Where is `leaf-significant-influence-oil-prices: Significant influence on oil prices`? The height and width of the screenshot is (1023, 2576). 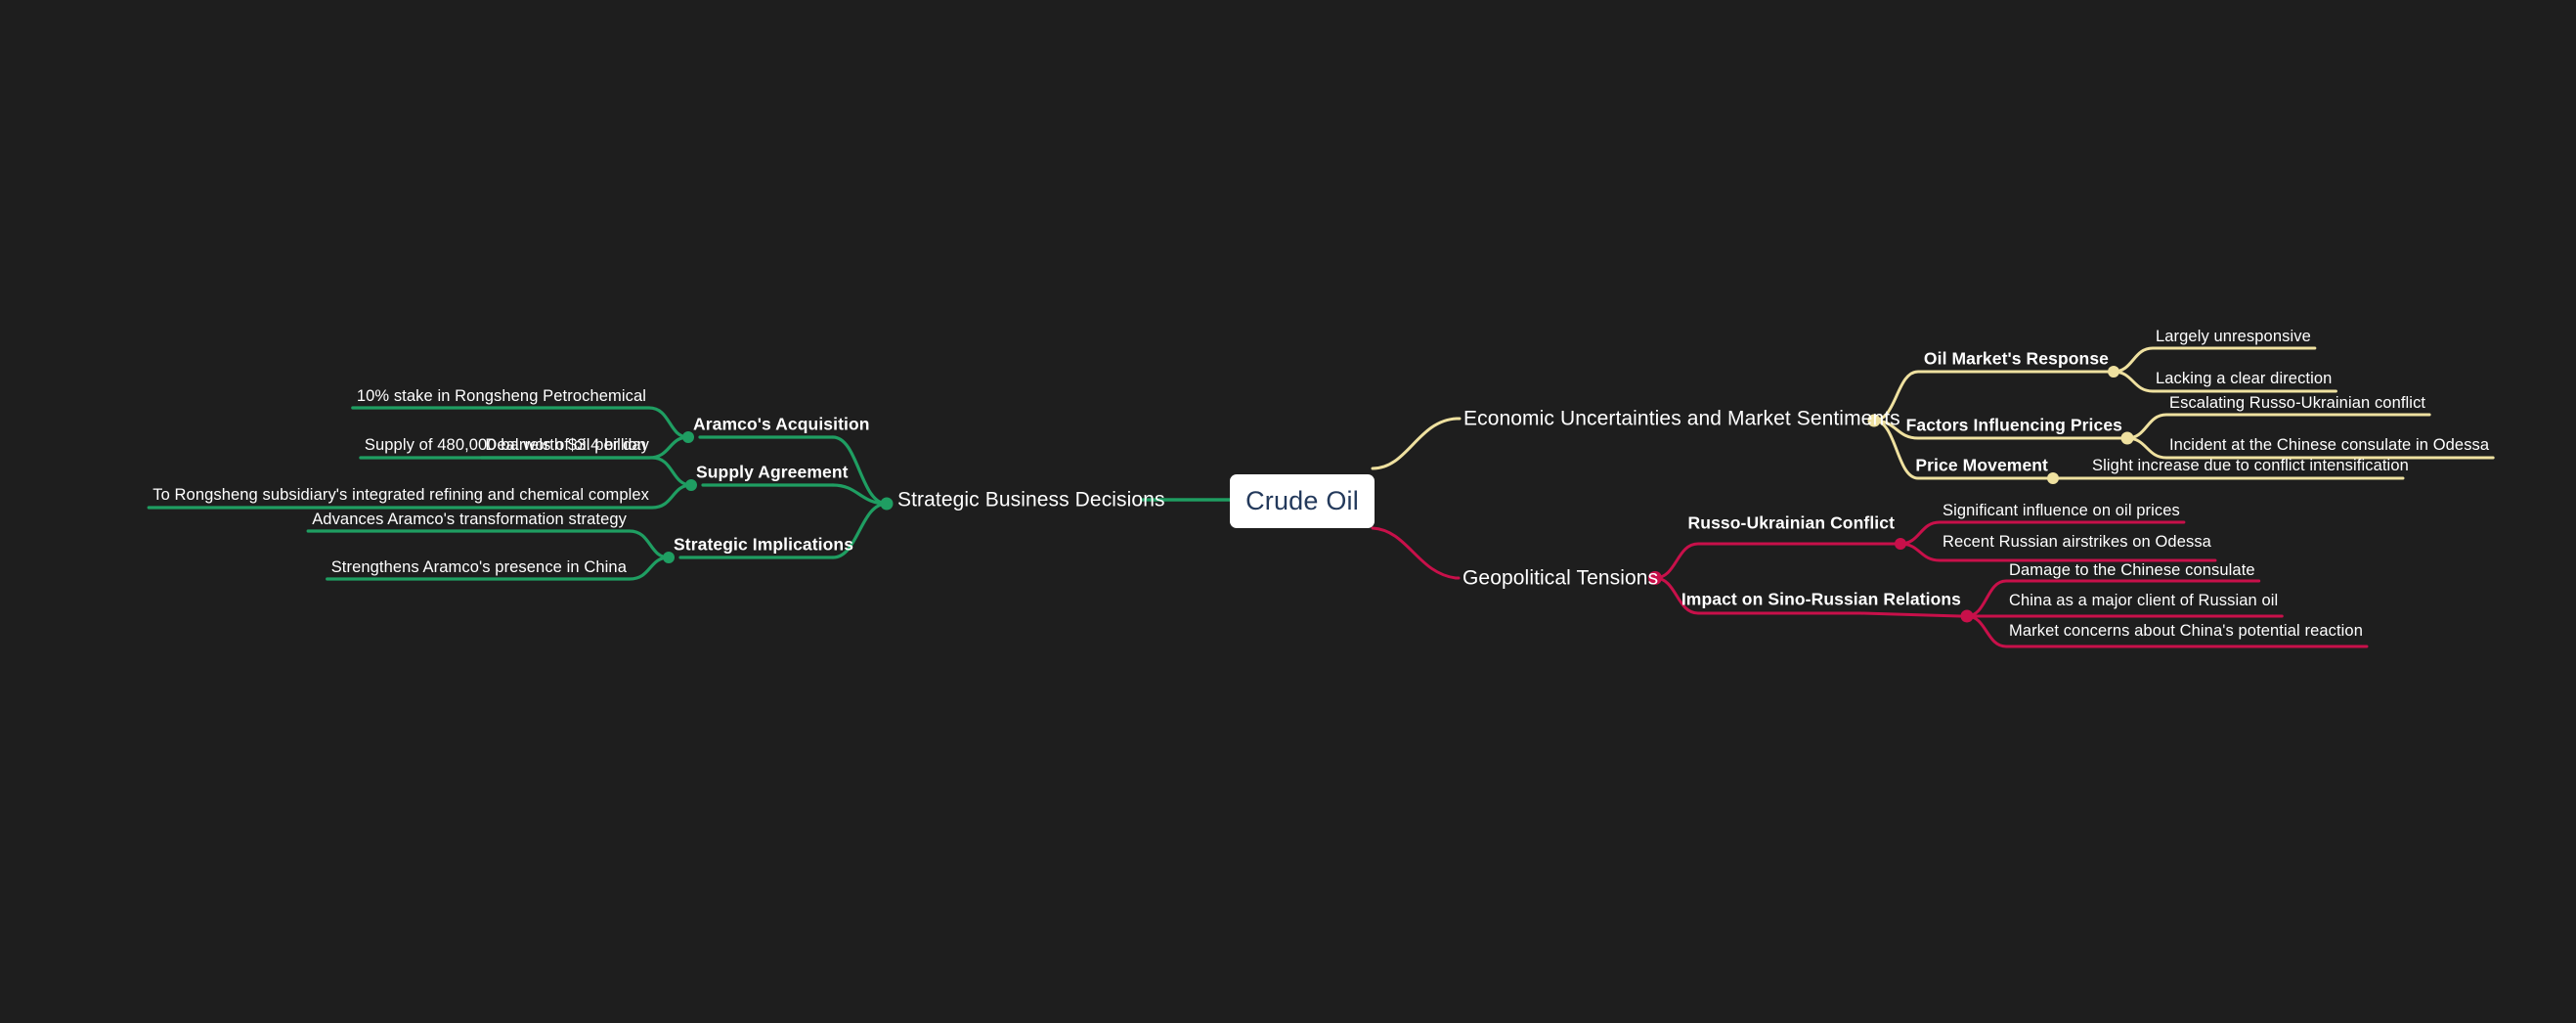
leaf-significant-influence-oil-prices: Significant influence on oil prices is located at coordinates (2061, 511).